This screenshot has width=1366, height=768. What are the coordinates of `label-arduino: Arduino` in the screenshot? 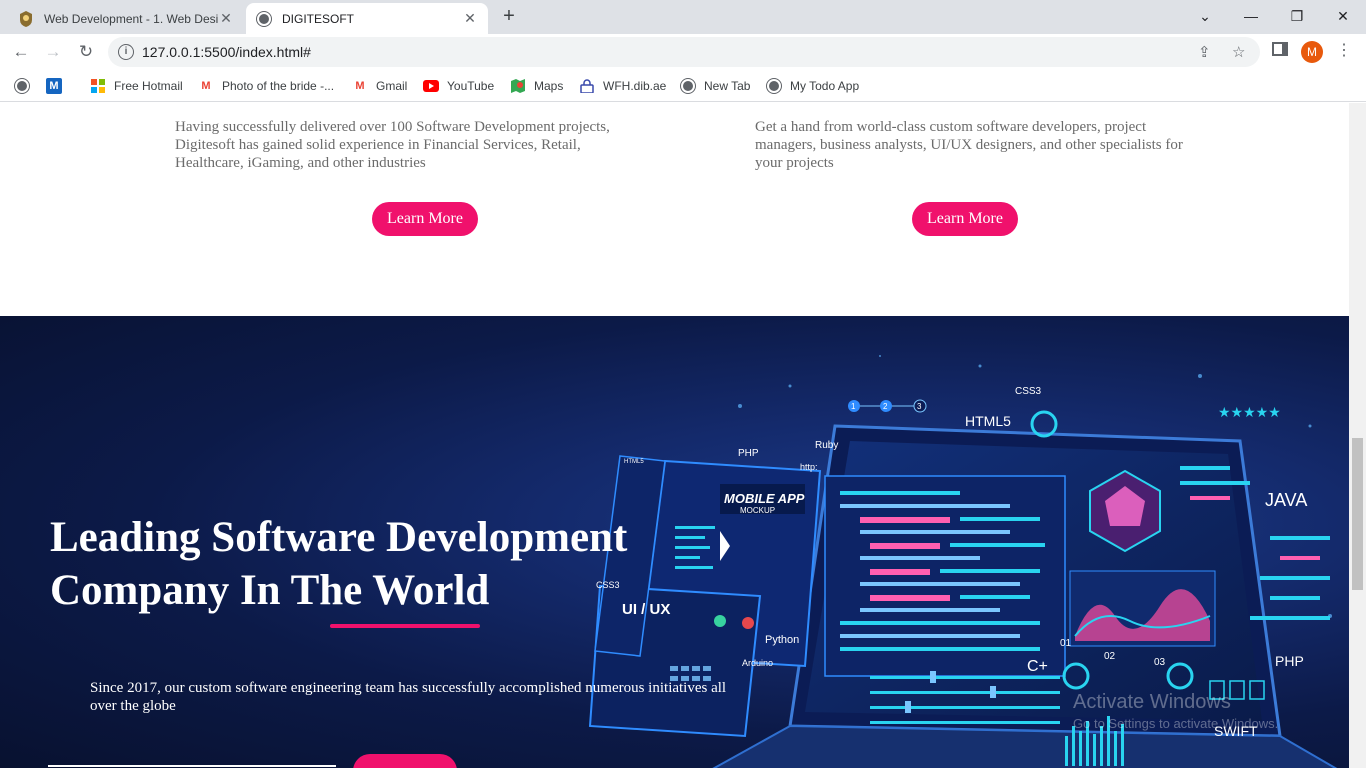 It's located at (757, 663).